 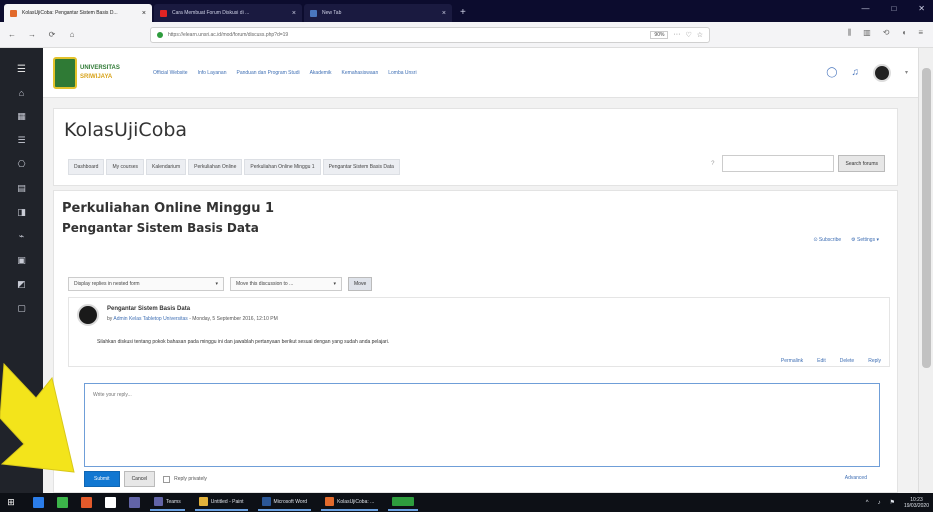 What do you see at coordinates (321, 73) in the screenshot?
I see `header-menu-item: Akademik` at bounding box center [321, 73].